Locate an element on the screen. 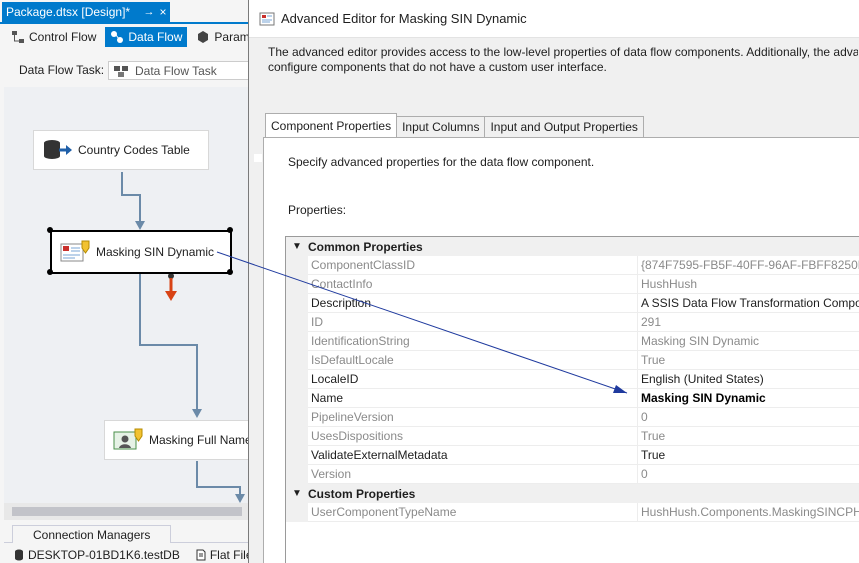 The image size is (859, 563). property-name: UserComponentTypeName is located at coordinates (473, 512).